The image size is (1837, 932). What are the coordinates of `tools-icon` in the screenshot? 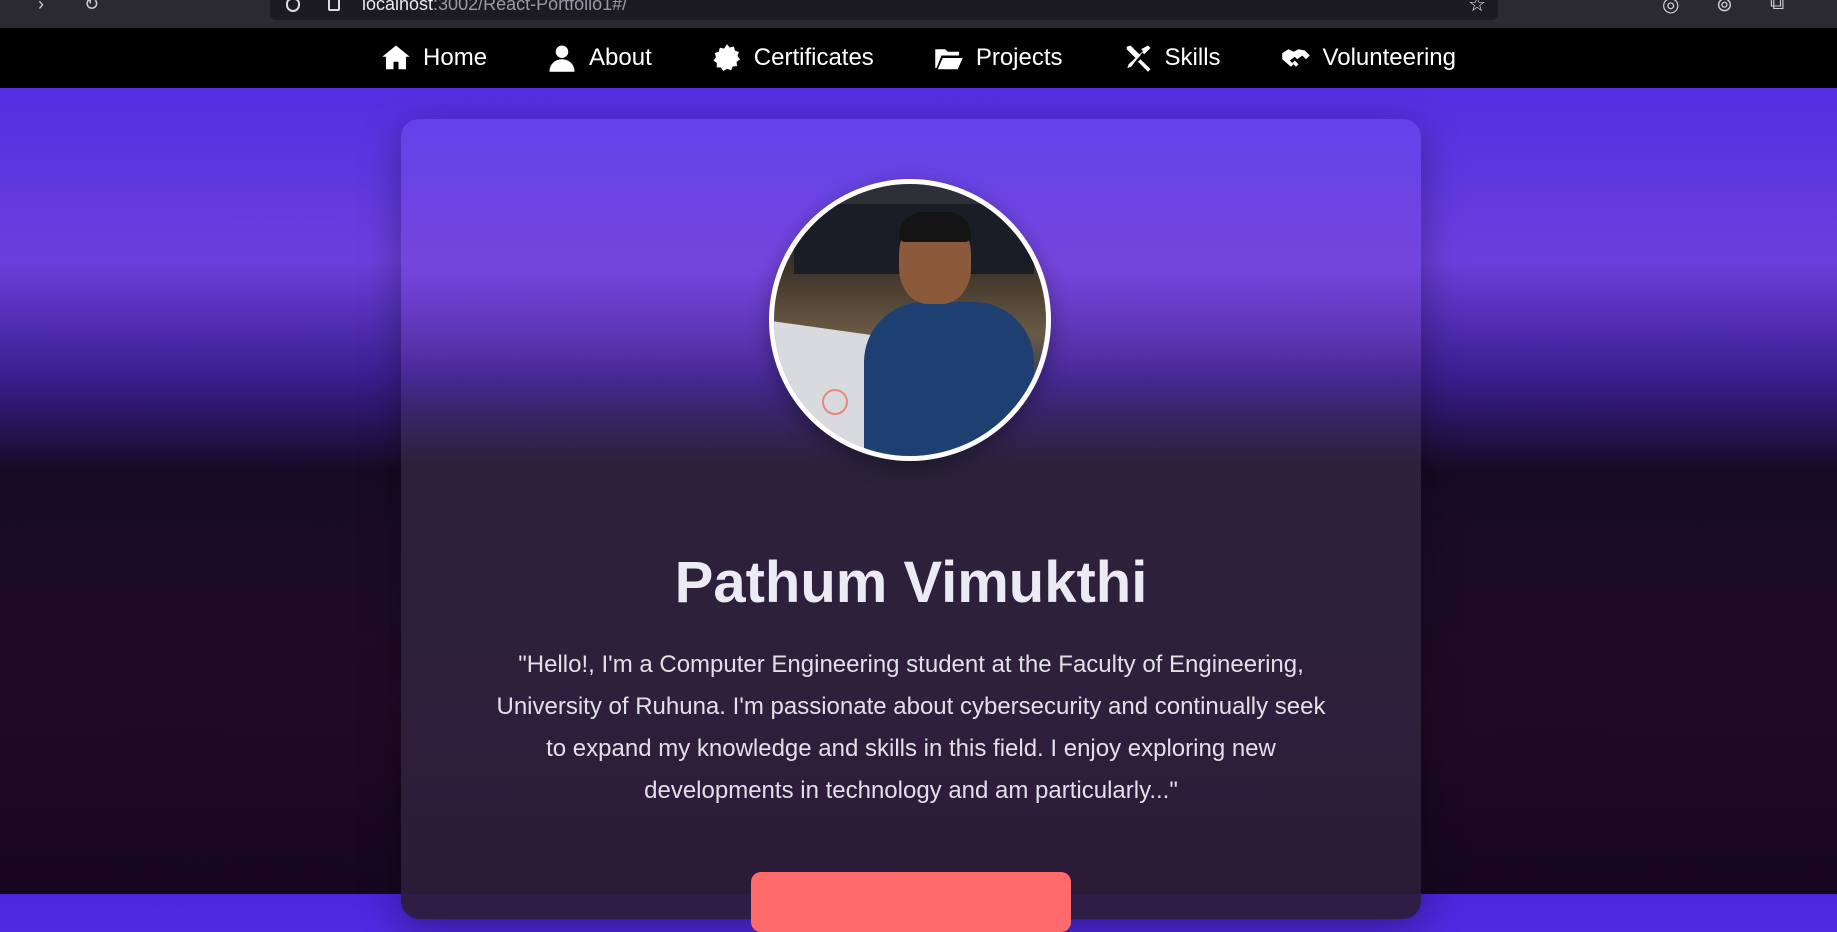 It's located at (1138, 58).